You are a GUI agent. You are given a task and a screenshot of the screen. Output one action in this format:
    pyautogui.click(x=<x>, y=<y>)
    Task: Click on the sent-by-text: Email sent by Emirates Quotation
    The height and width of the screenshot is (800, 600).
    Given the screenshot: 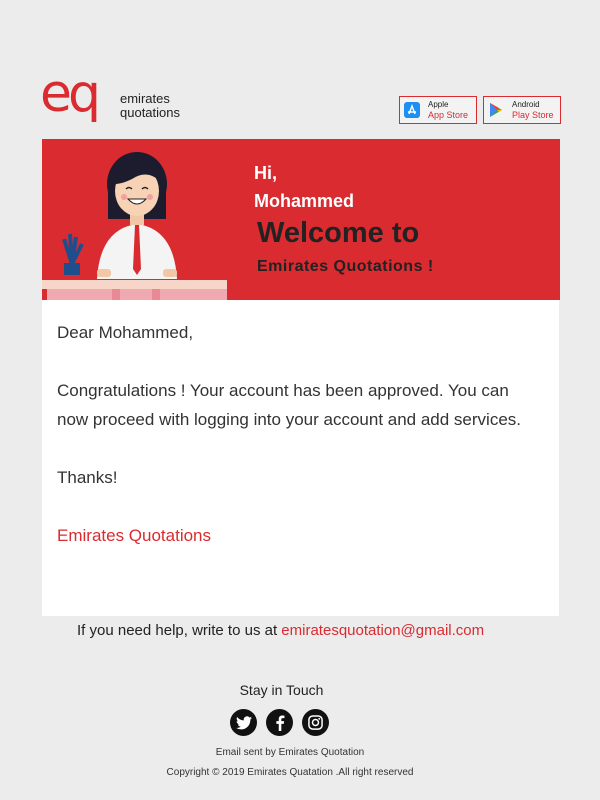 What is the action you would take?
    pyautogui.click(x=290, y=752)
    